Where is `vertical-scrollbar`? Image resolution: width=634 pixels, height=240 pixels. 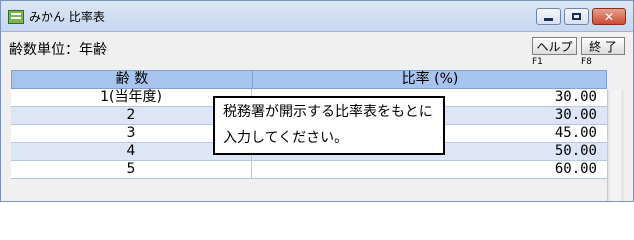 vertical-scrollbar is located at coordinates (615, 145).